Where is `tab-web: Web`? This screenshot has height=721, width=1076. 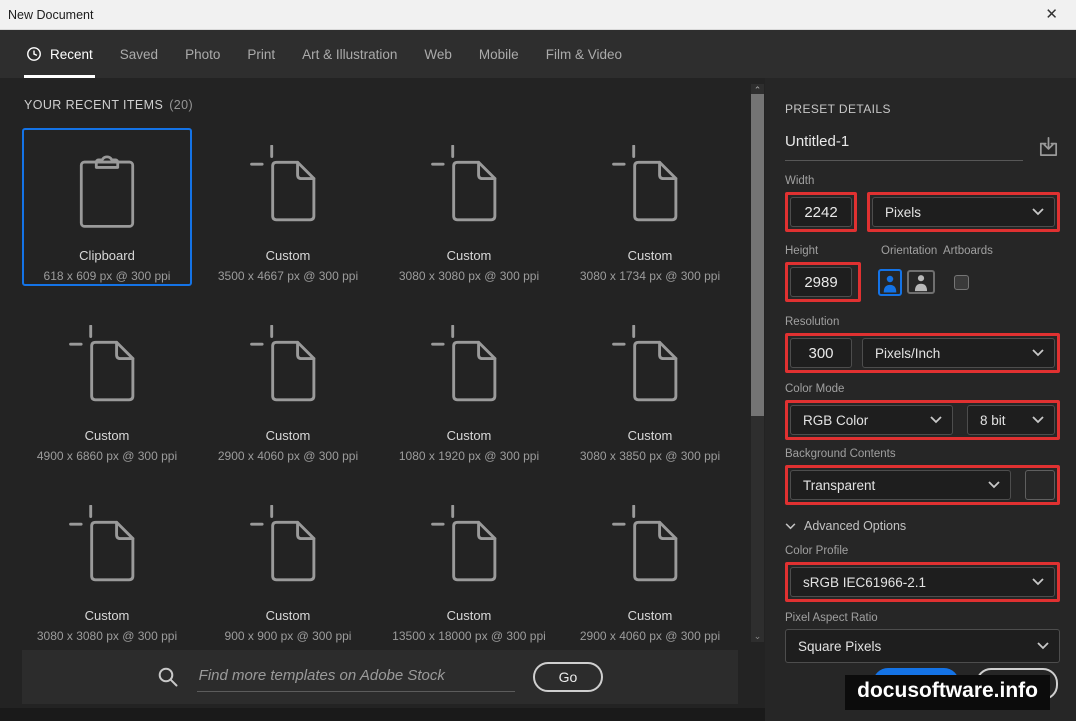
tab-web: Web is located at coordinates (438, 54).